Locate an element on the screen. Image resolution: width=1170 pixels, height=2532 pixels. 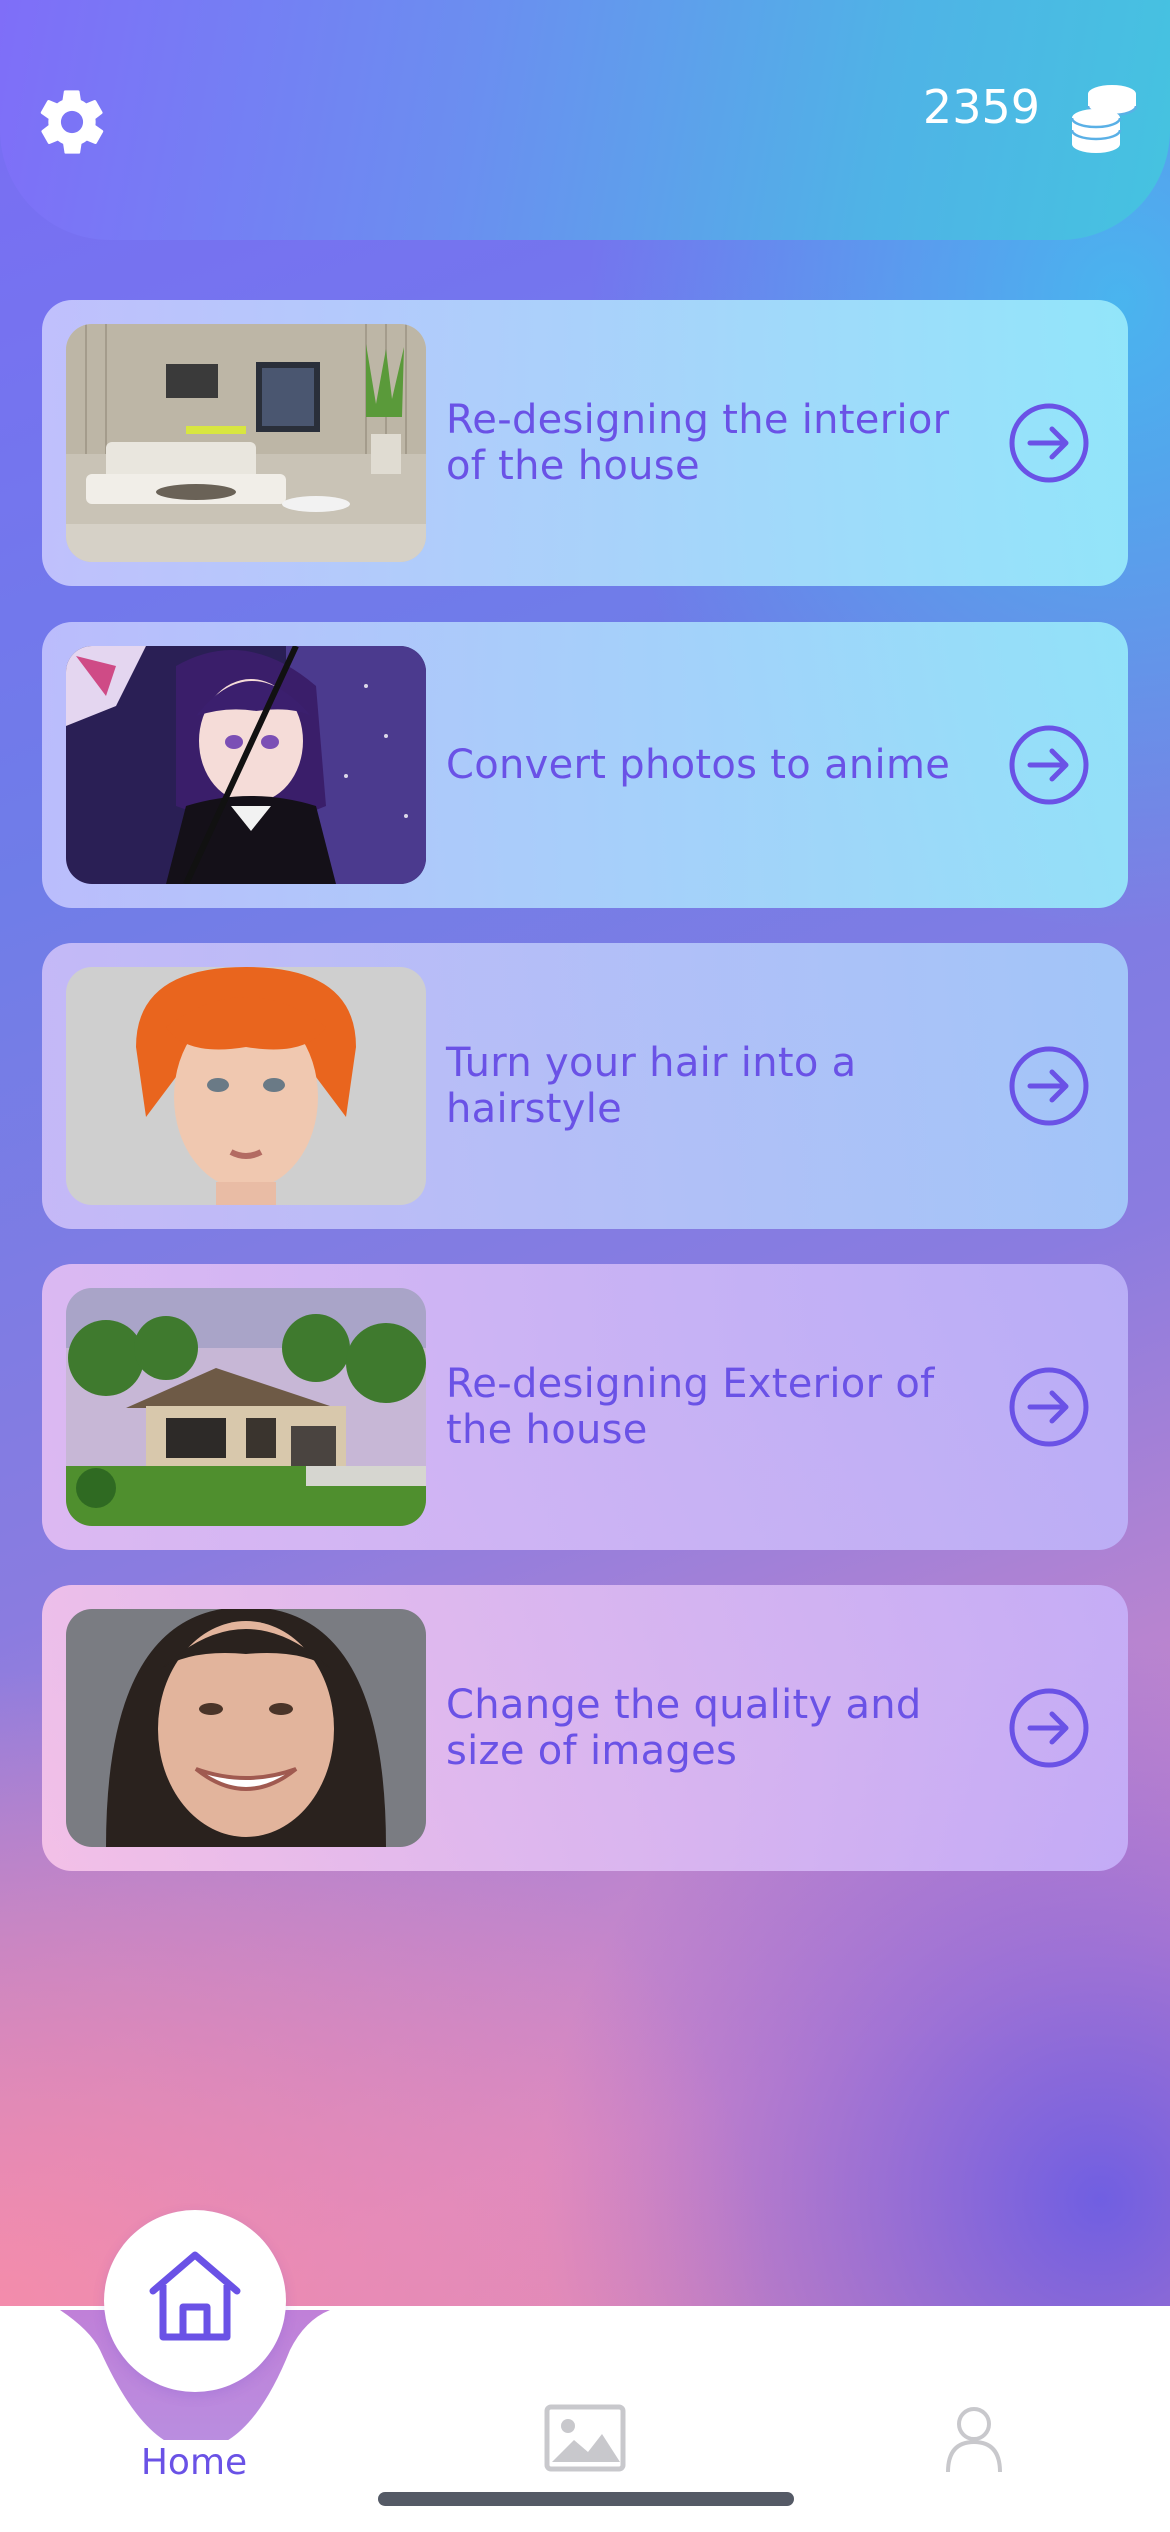
anime-thumbnail is located at coordinates (246, 765).